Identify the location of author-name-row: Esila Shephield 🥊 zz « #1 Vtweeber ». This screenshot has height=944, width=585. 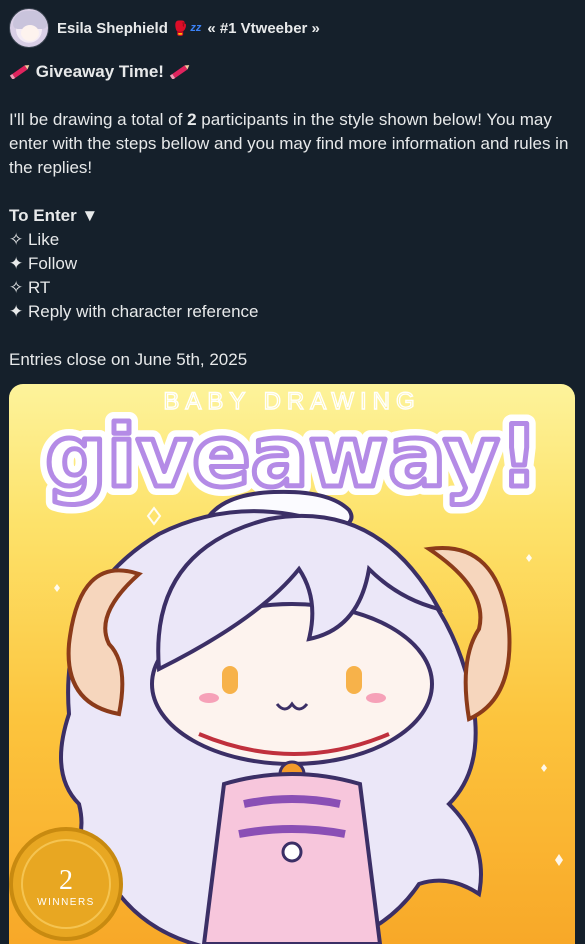
(188, 28).